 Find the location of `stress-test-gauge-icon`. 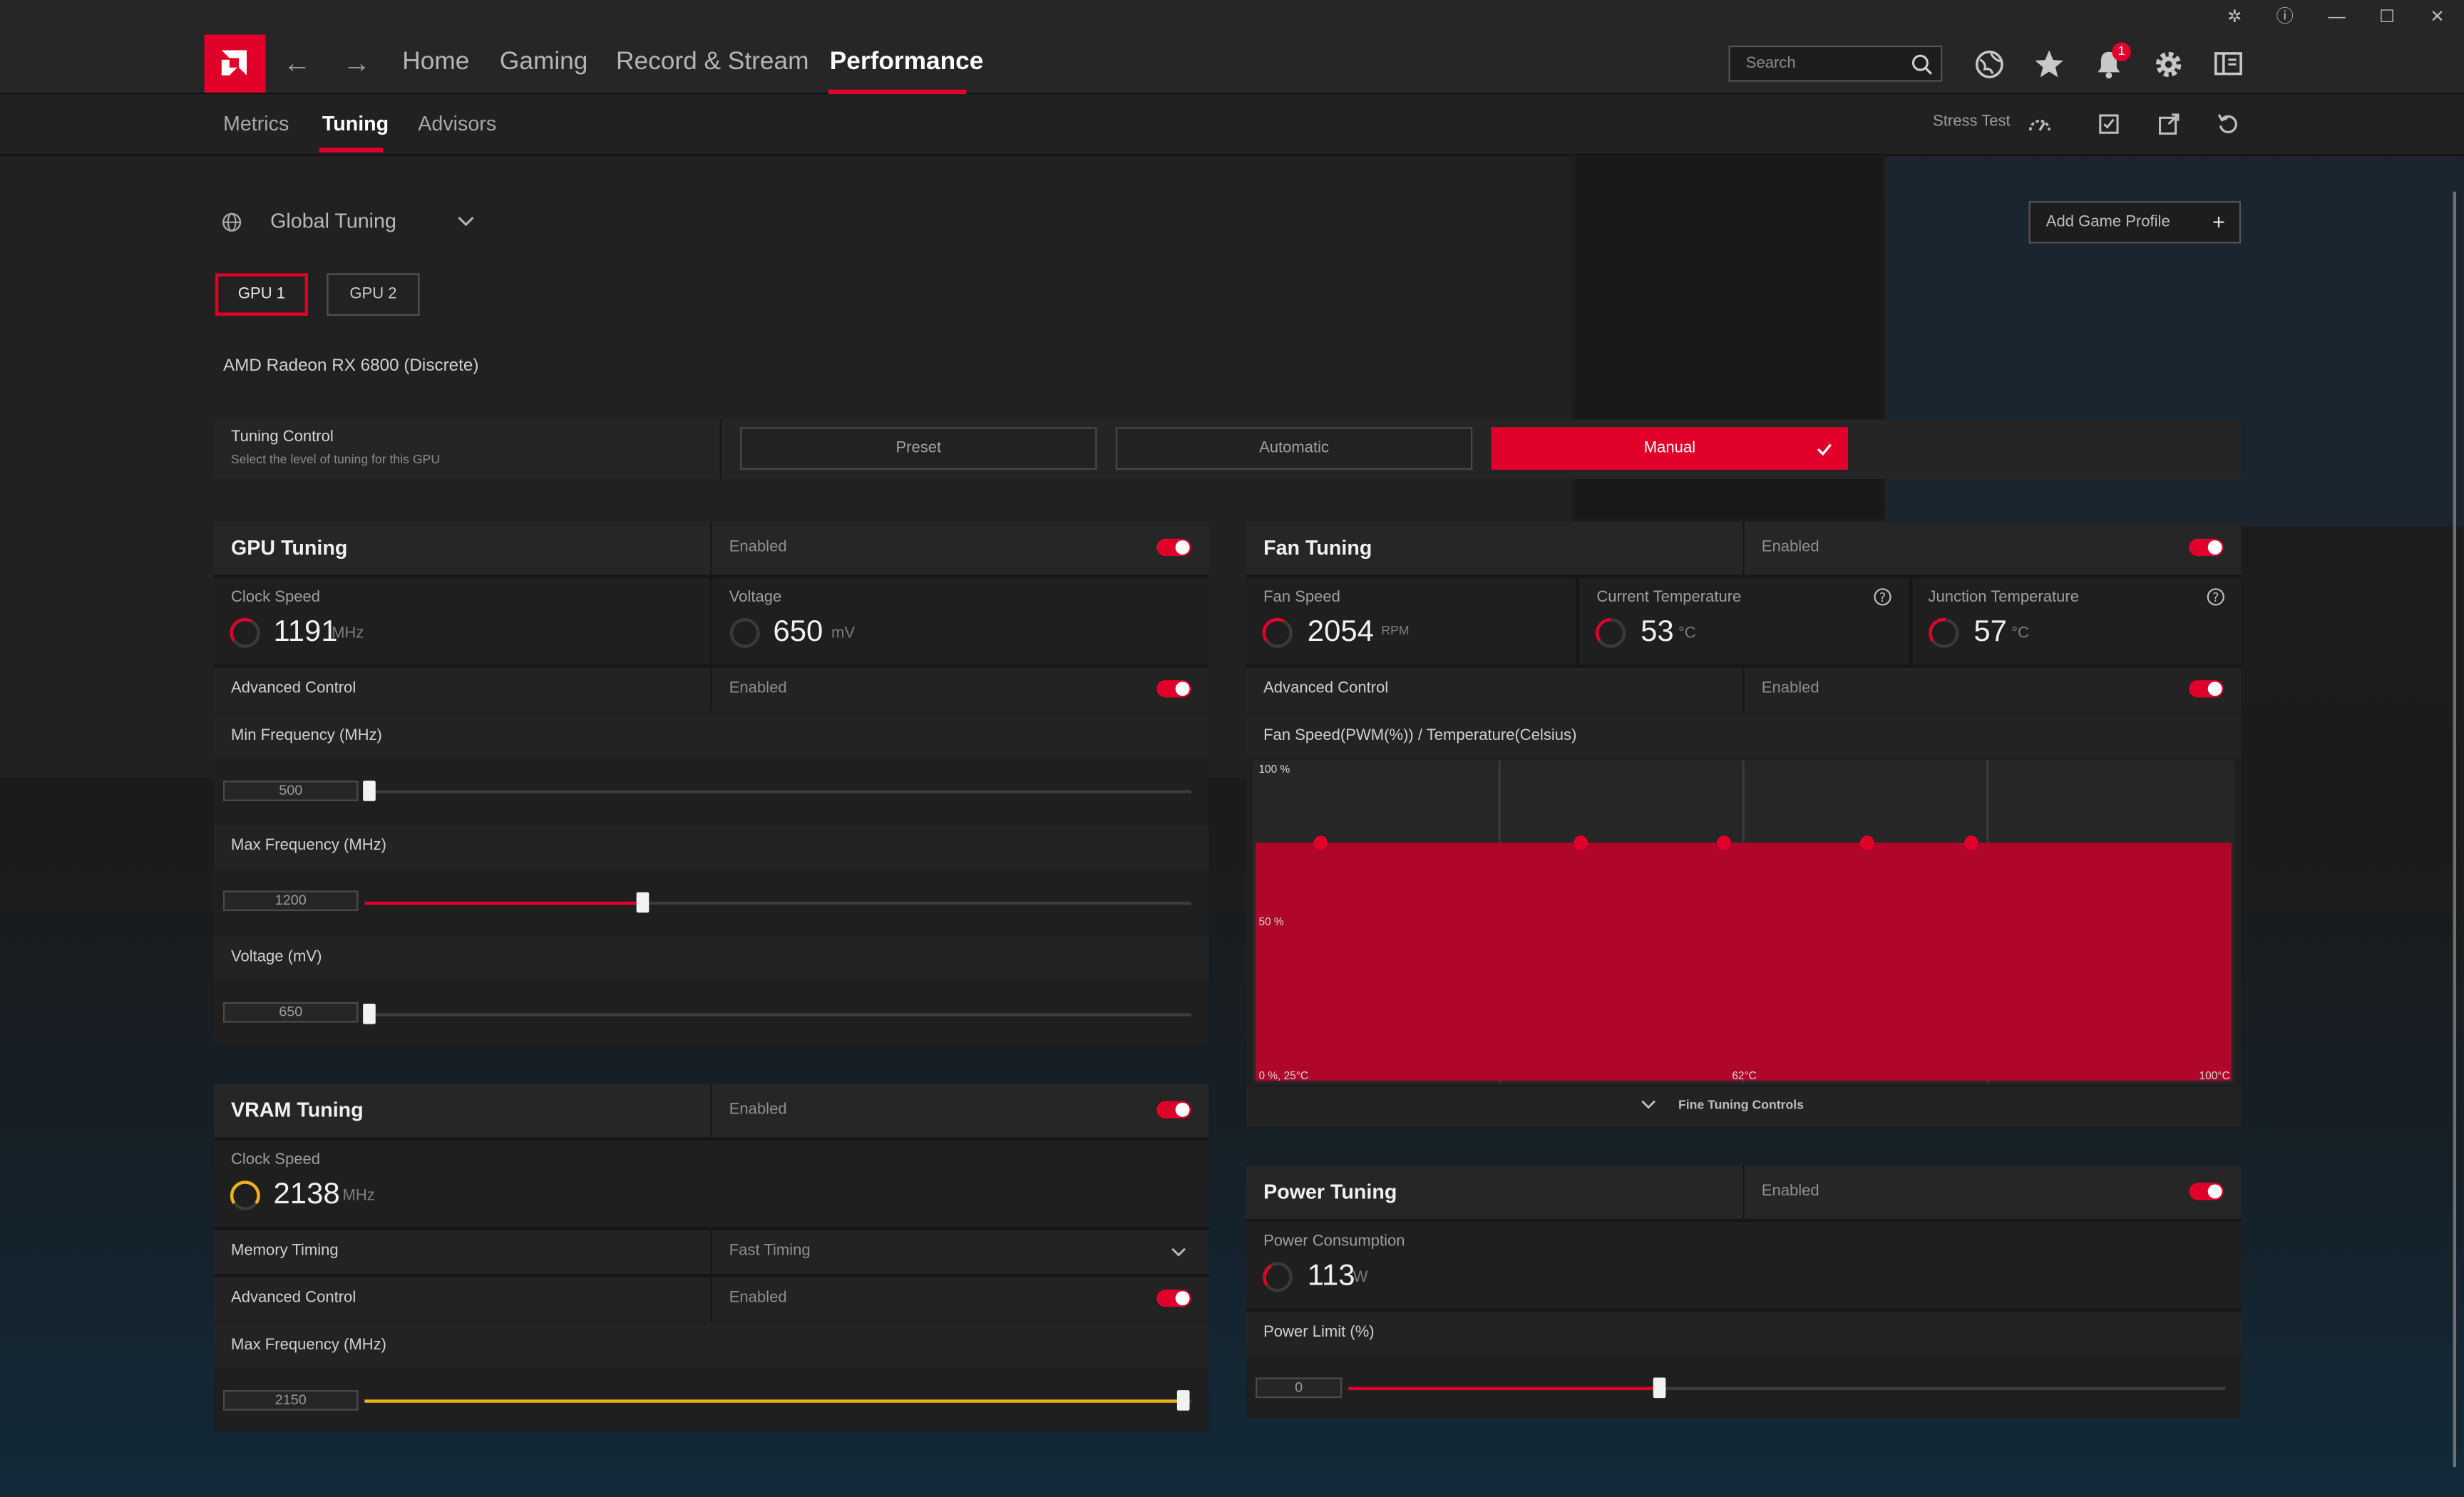

stress-test-gauge-icon is located at coordinates (2039, 123).